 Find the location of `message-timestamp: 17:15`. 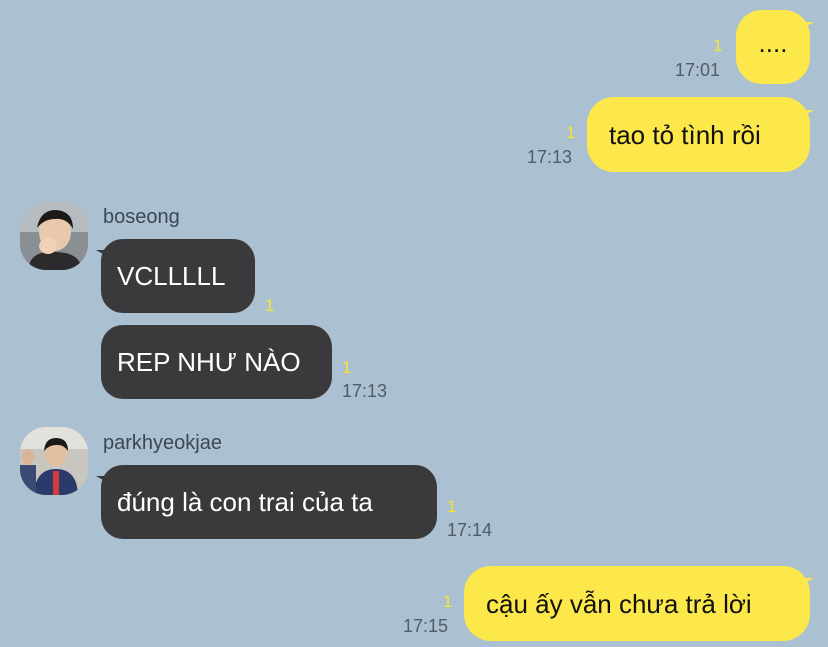

message-timestamp: 17:15 is located at coordinates (426, 626).